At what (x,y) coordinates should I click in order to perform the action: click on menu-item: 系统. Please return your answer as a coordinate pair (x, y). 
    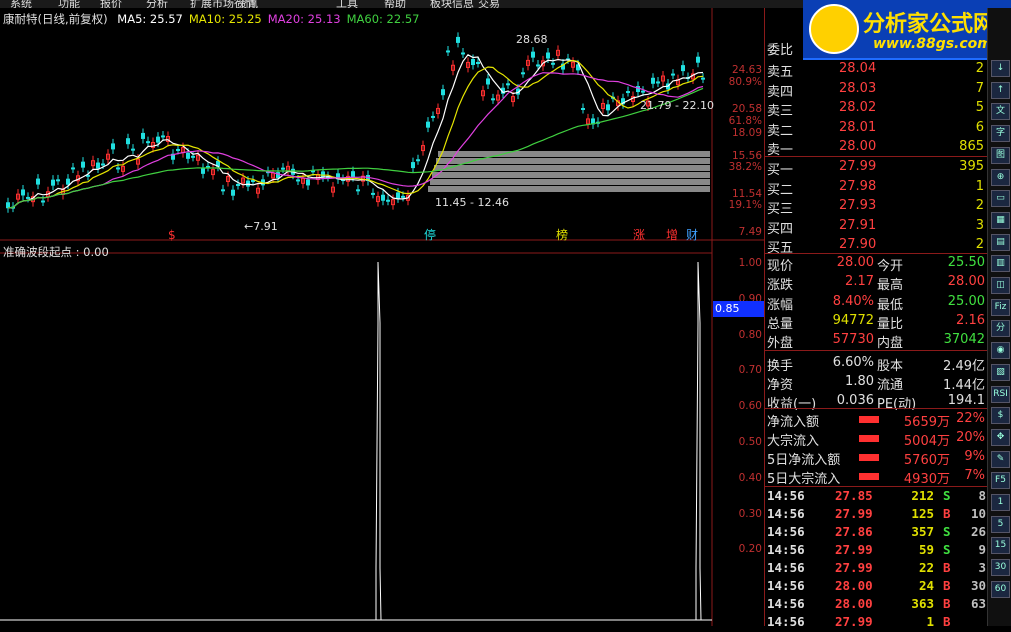
    Looking at the image, I should click on (21, 4).